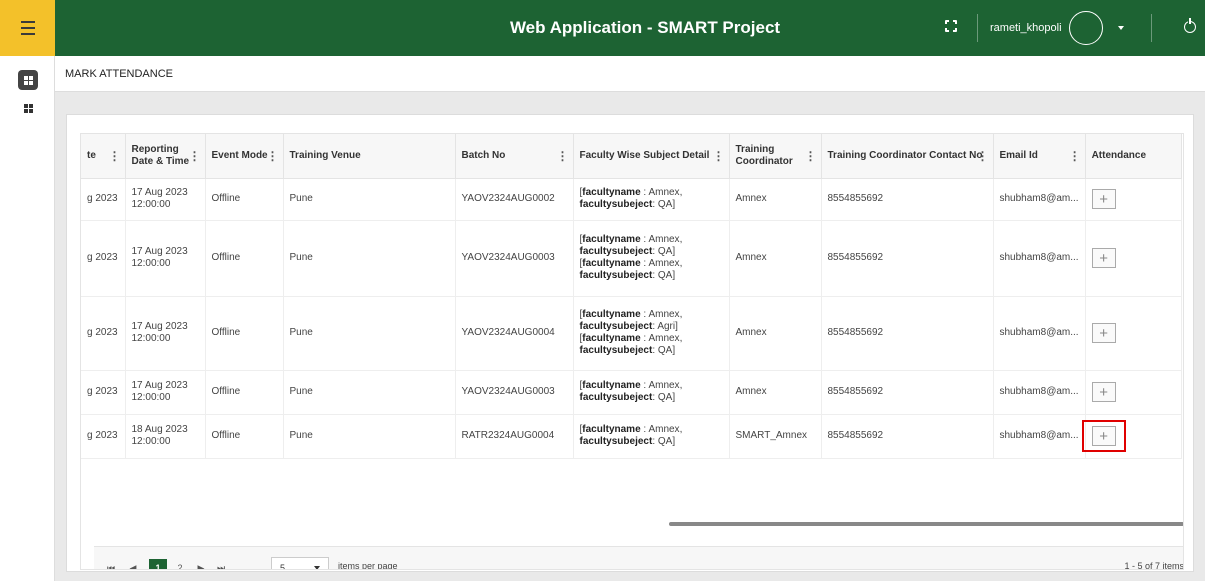 The height and width of the screenshot is (581, 1205). Describe the element at coordinates (103, 156) in the screenshot. I see `col-date-header: te ⋮` at that location.